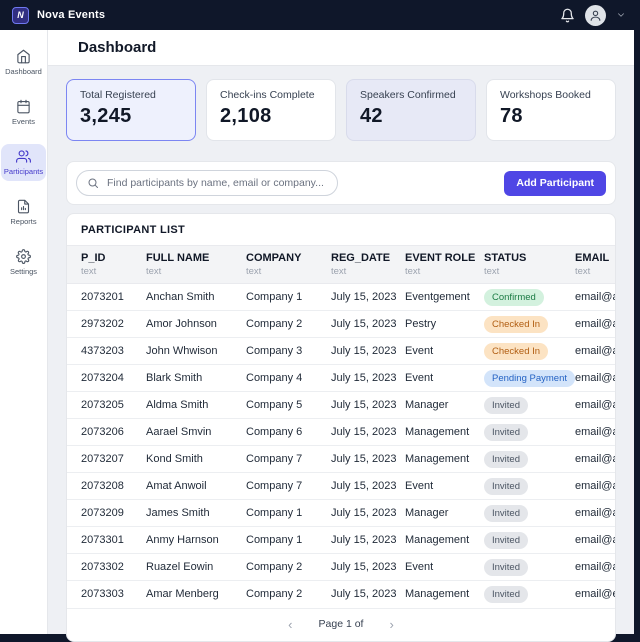 Image resolution: width=640 pixels, height=642 pixels. What do you see at coordinates (592, 258) in the screenshot?
I see `column-name: EMAIL` at bounding box center [592, 258].